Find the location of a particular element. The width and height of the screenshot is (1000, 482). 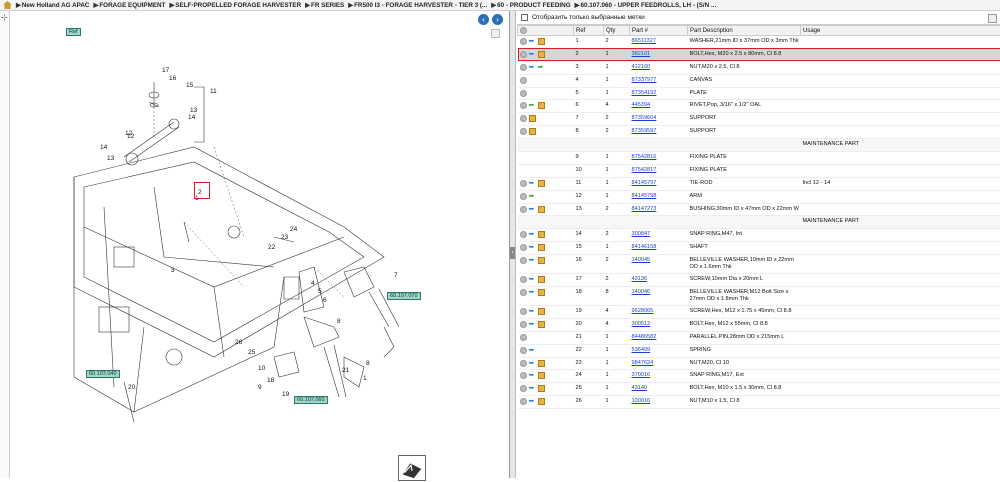

home-icon is located at coordinates (7, 5).